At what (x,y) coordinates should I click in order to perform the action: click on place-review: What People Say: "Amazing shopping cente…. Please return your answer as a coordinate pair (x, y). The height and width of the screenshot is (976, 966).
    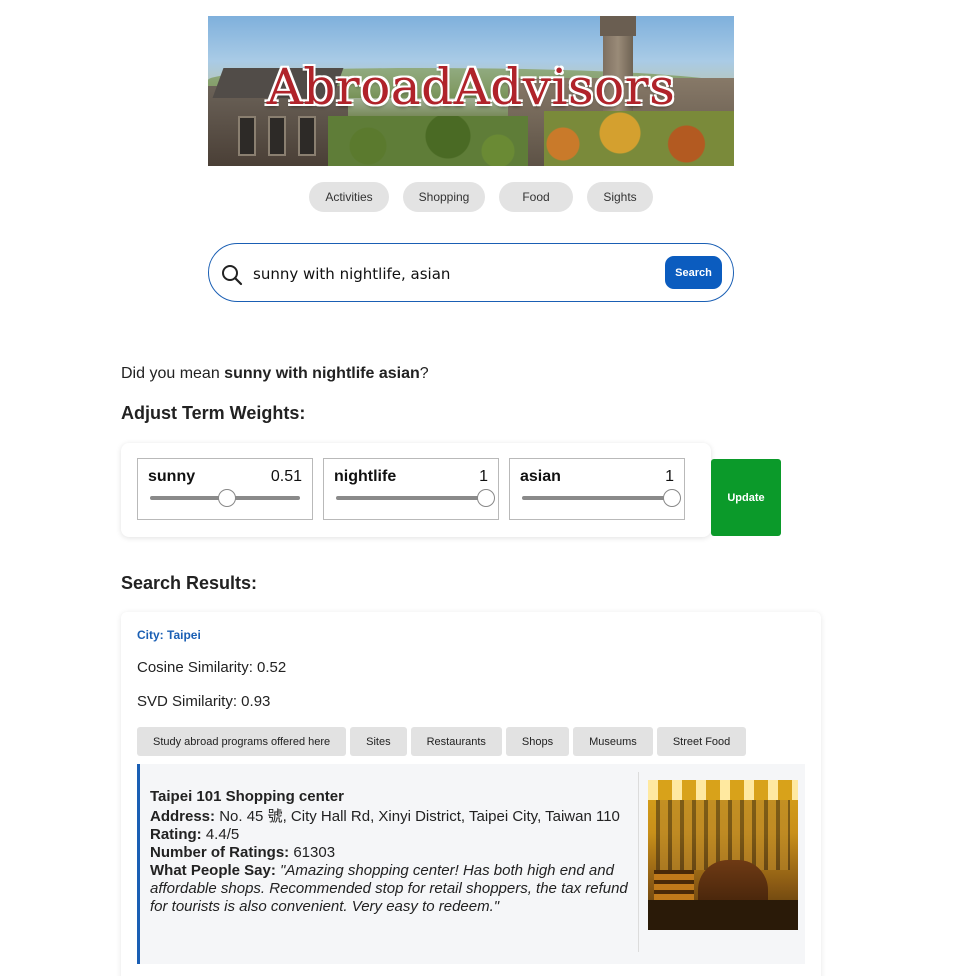
    Looking at the image, I should click on (389, 888).